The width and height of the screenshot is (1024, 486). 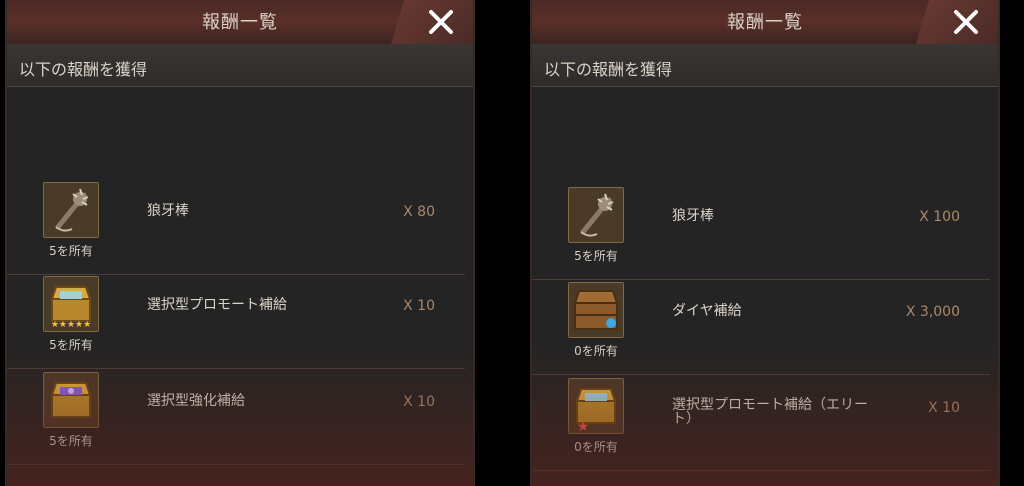 I want to click on treasure-chest-5star-icon: ★★★★★, so click(x=71, y=304).